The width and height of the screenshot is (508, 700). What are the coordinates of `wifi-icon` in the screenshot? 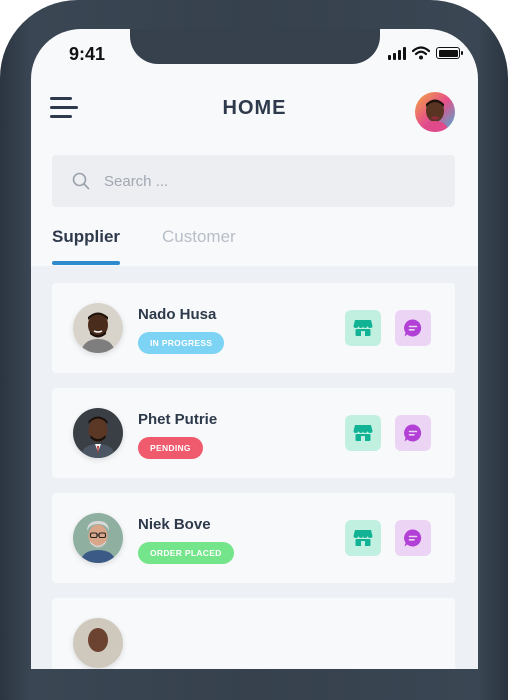 It's located at (421, 53).